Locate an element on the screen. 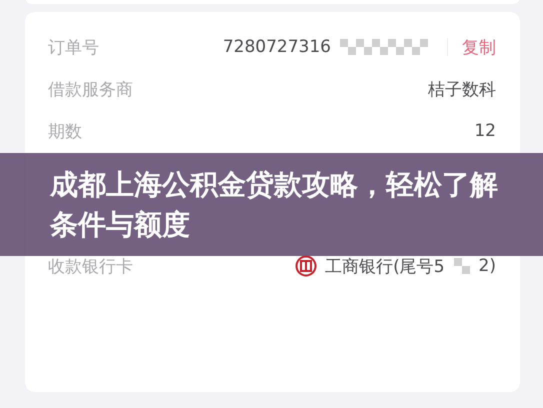 The width and height of the screenshot is (543, 408). bank-logo-icon is located at coordinates (306, 266).